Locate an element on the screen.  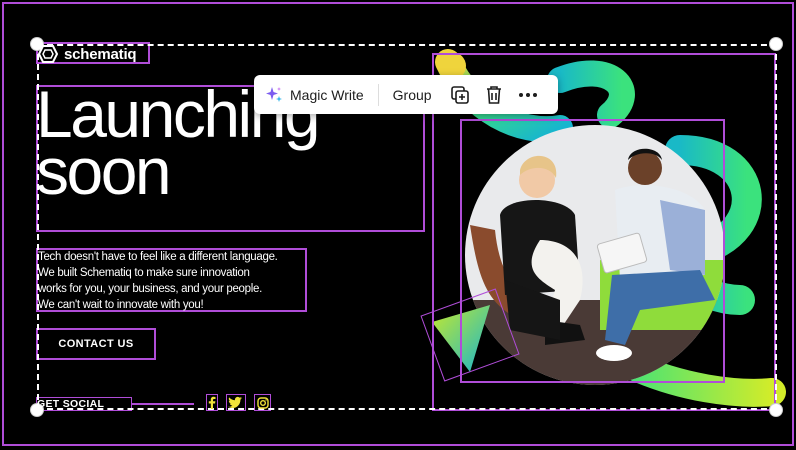
floating-toolbar: Magic Write Group is located at coordinates (406, 94).